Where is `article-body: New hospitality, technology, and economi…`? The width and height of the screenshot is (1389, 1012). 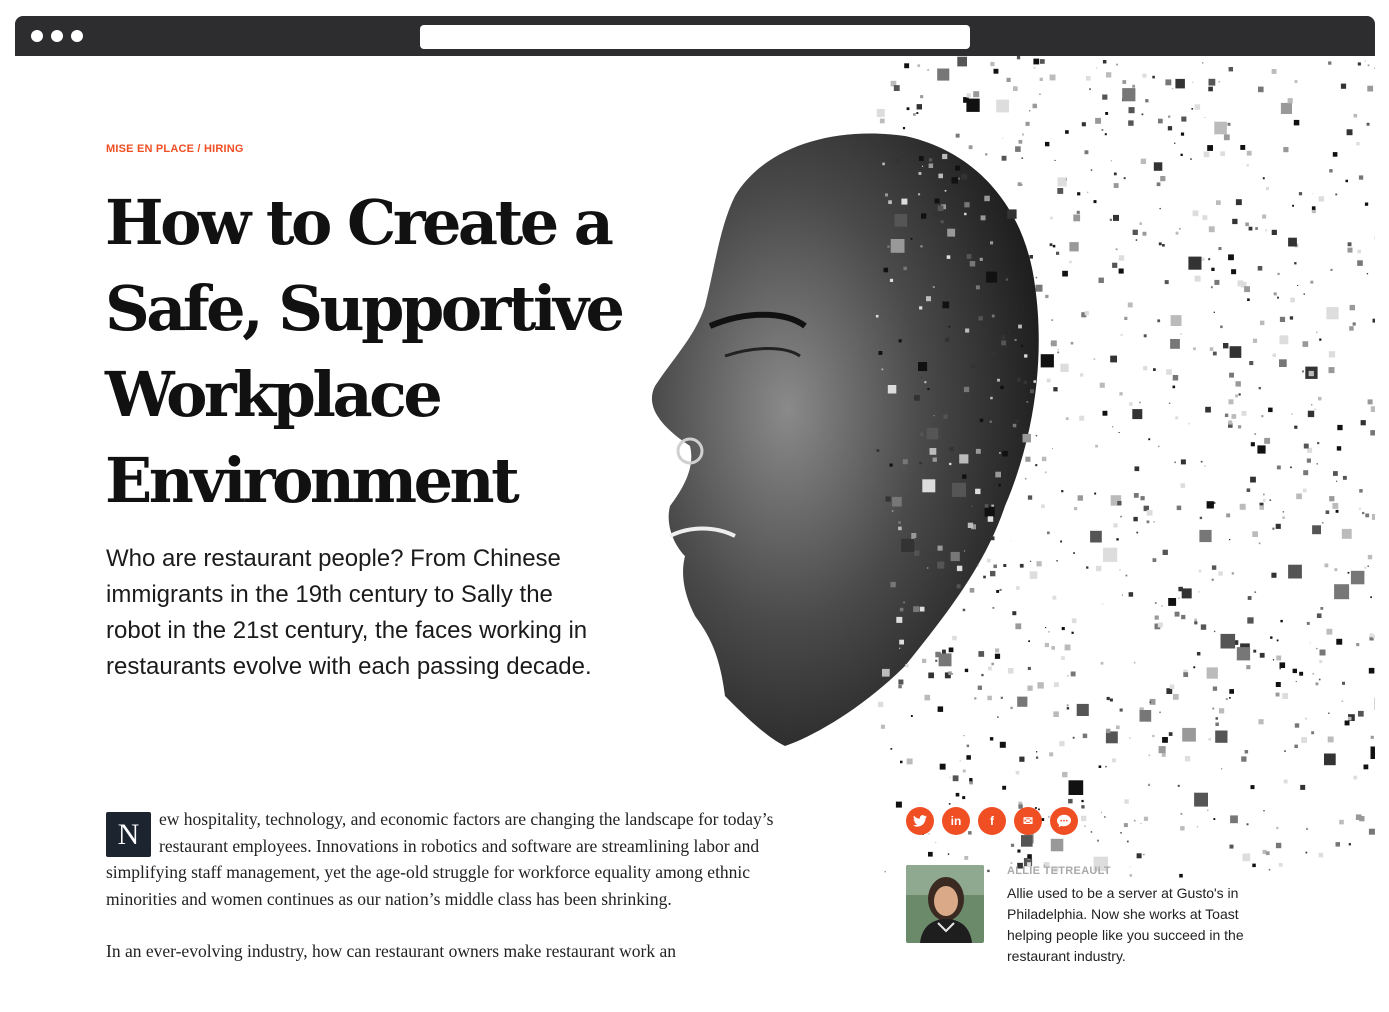 article-body: New hospitality, technology, and economi… is located at coordinates (446, 898).